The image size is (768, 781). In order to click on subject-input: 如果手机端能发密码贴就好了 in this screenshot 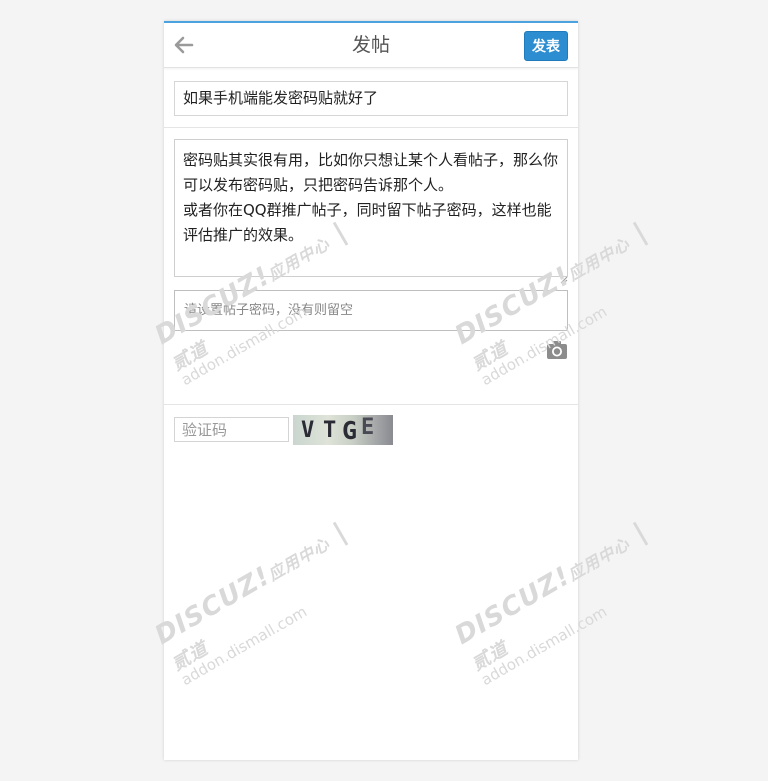, I will do `click(371, 98)`.